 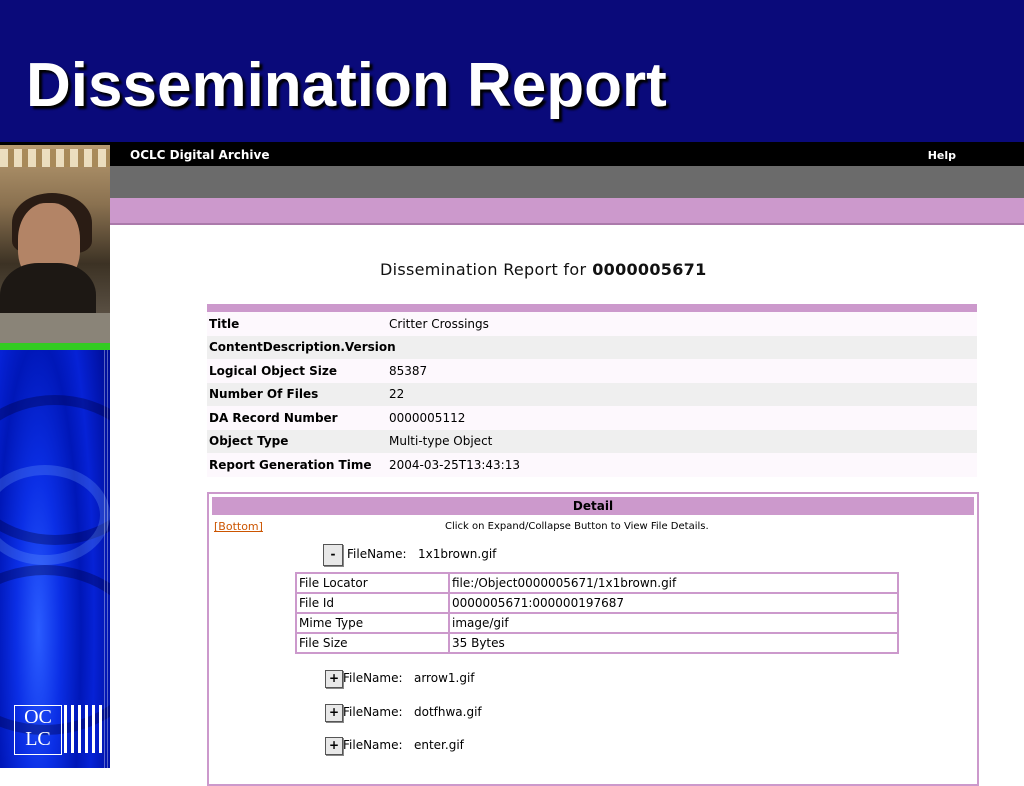 What do you see at coordinates (55, 346) in the screenshot?
I see `green-accent-bar` at bounding box center [55, 346].